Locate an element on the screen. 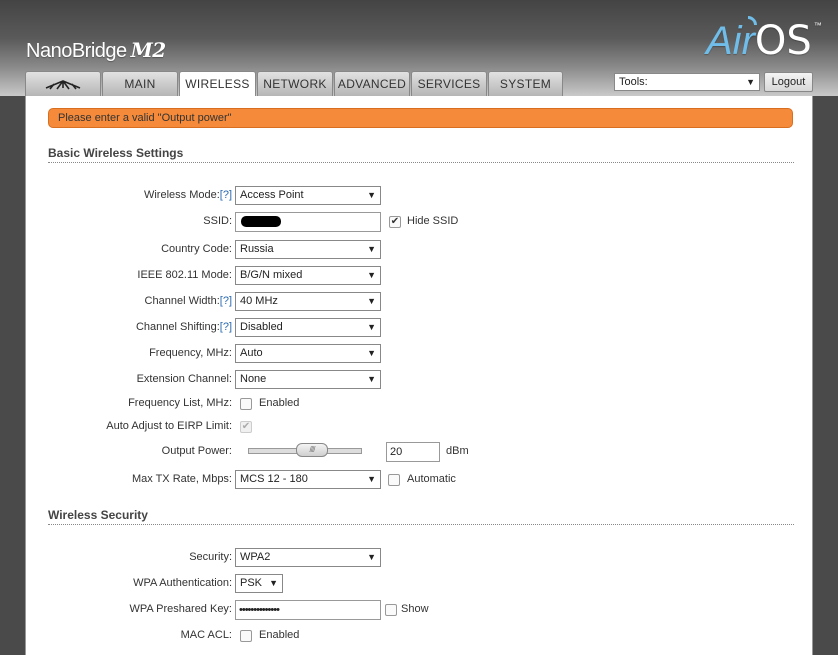  device-brand: NanoBridge M2 is located at coordinates (96, 50).